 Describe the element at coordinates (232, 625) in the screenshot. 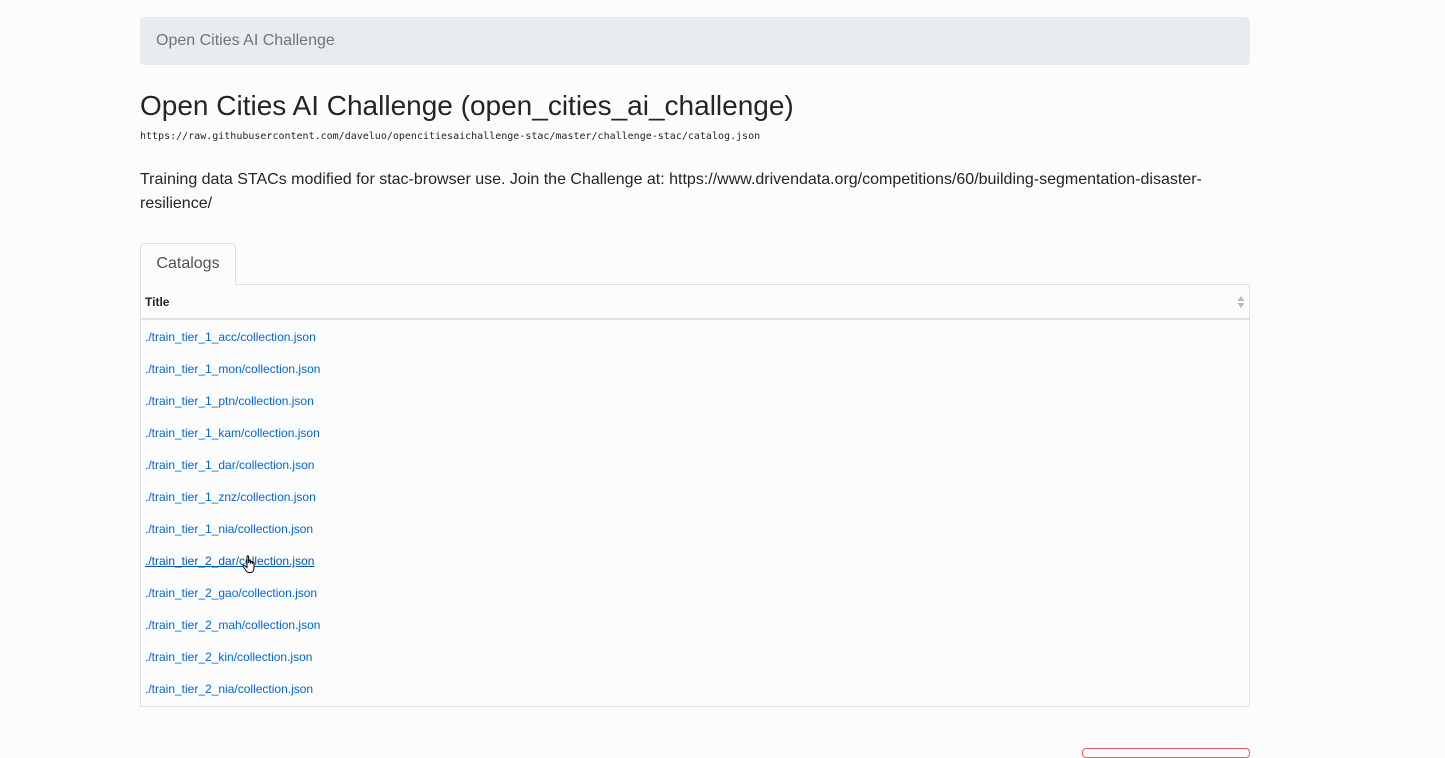

I see `catalog-link: ./train_tier_2_mah/collection.json` at that location.